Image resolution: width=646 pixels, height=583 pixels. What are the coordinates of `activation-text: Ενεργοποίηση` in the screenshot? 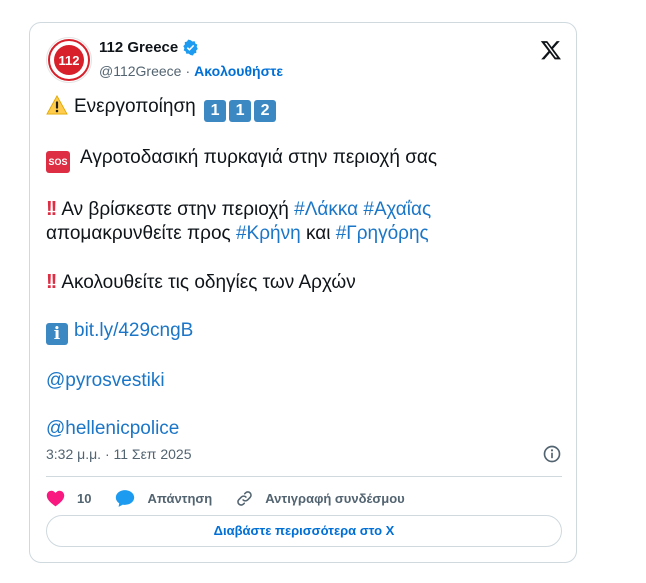 It's located at (135, 106).